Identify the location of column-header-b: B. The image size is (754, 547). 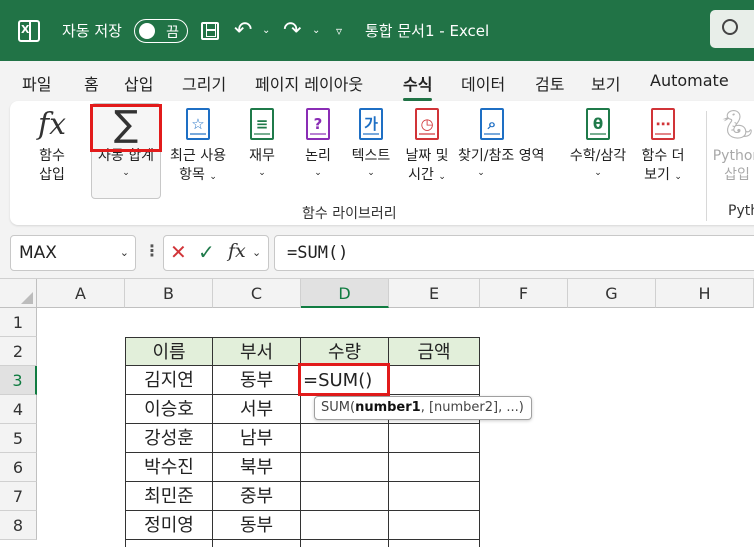
(169, 293).